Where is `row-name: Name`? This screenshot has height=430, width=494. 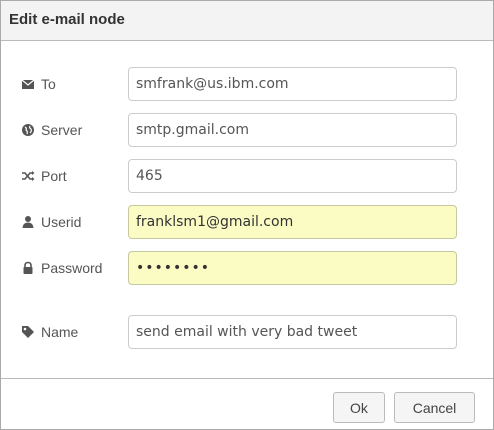 row-name: Name is located at coordinates (247, 332).